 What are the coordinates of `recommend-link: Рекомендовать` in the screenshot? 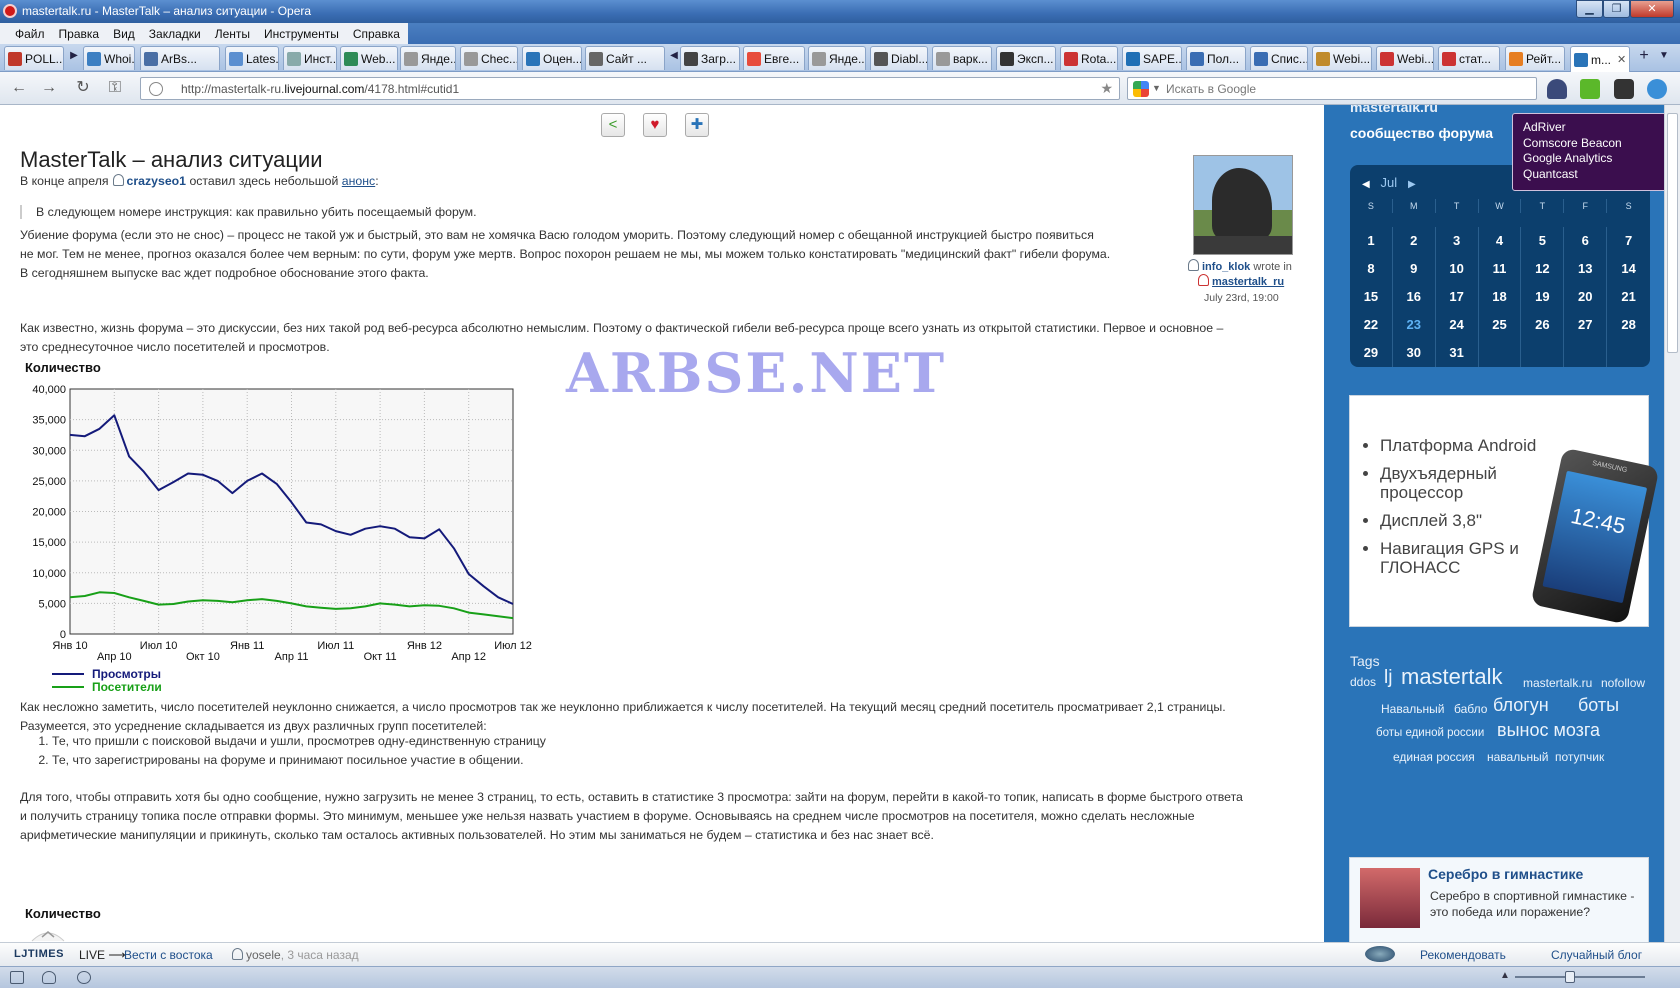 It's located at (1463, 955).